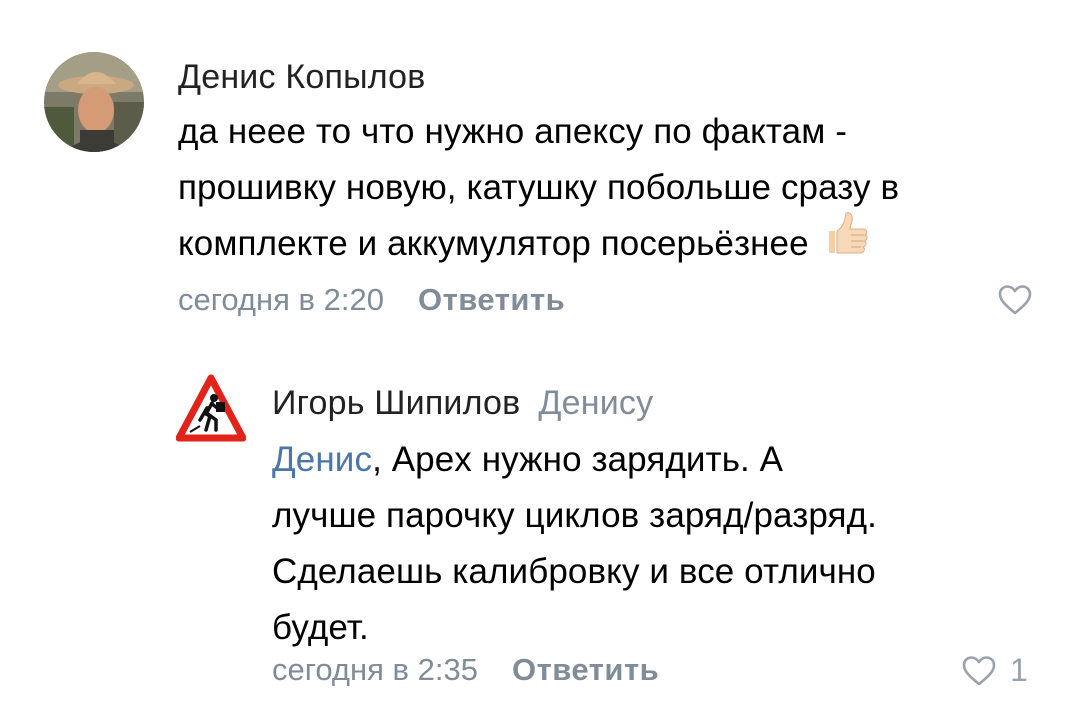  Describe the element at coordinates (302, 77) in the screenshot. I see `comment-author: Денис Копылов` at that location.